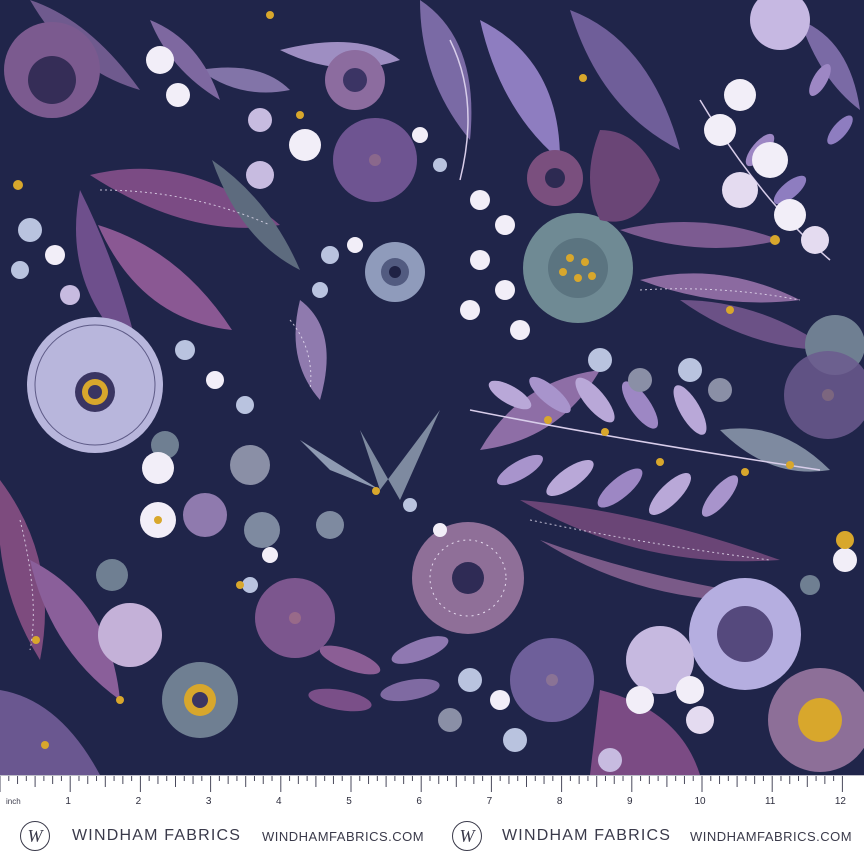 This screenshot has width=864, height=864. I want to click on brand-name-left: WINDHAM FABRICS, so click(157, 835).